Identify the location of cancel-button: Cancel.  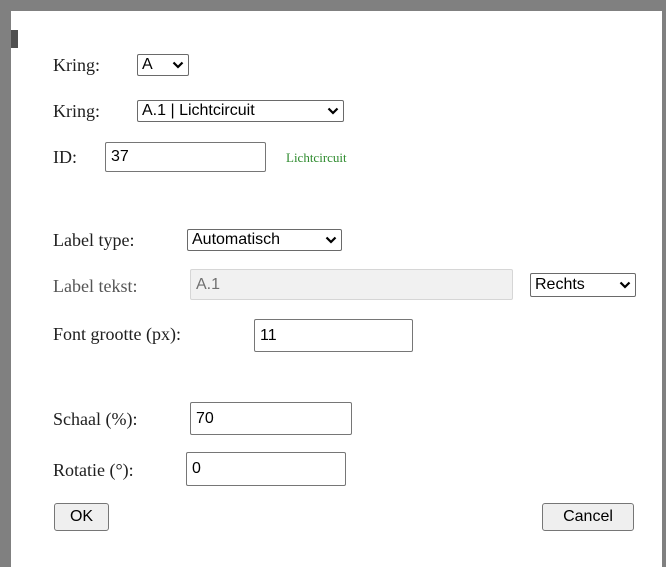
(588, 517).